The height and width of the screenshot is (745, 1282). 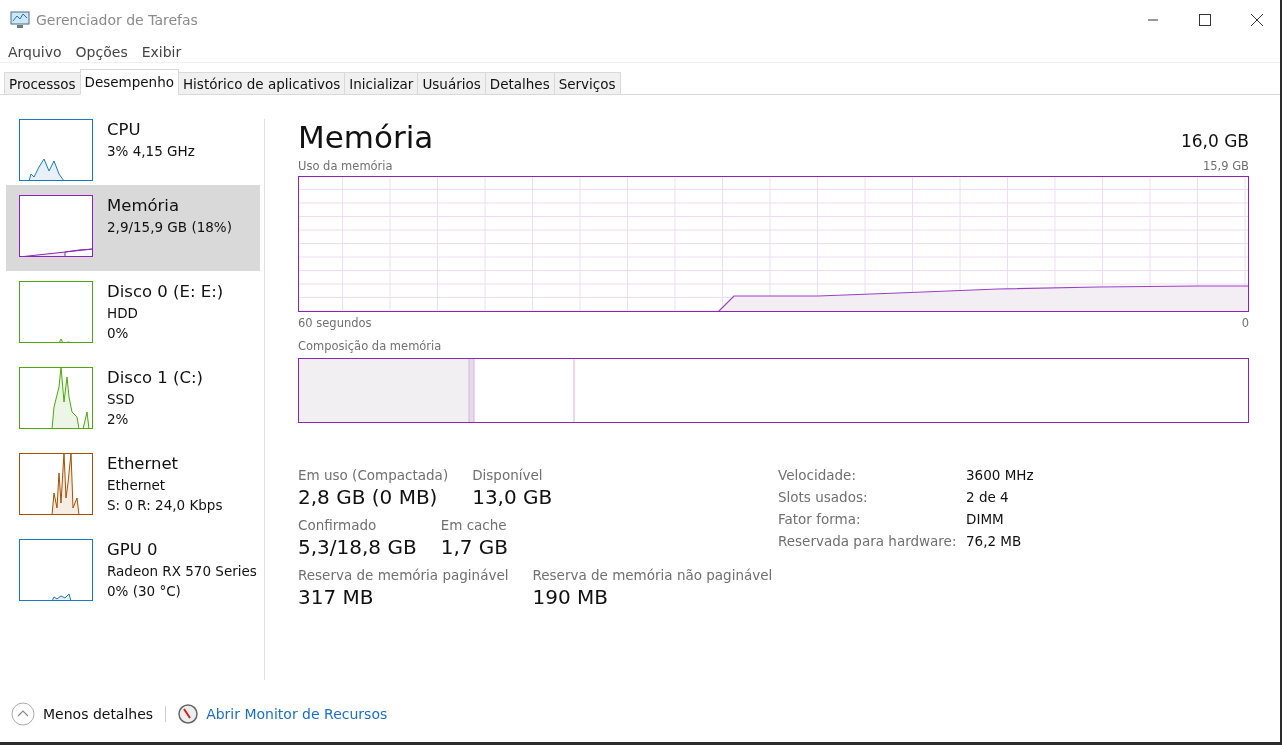 I want to click on sidebar-item: Disco 0 (E: E:) HDD 0%, so click(x=133, y=314).